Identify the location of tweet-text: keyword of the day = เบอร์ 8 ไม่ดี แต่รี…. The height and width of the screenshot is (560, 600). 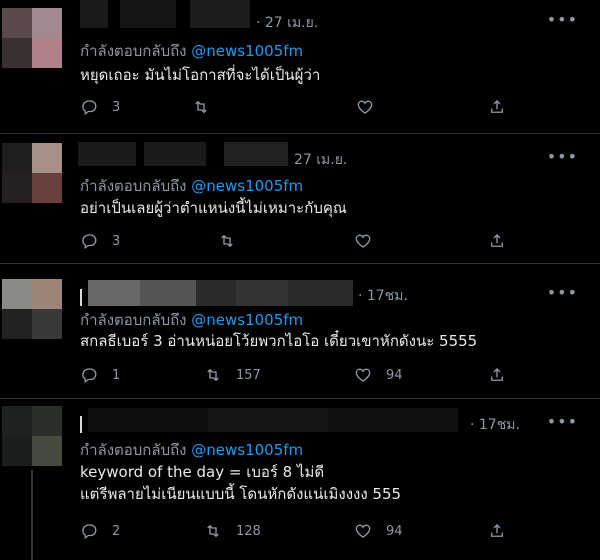
(240, 483).